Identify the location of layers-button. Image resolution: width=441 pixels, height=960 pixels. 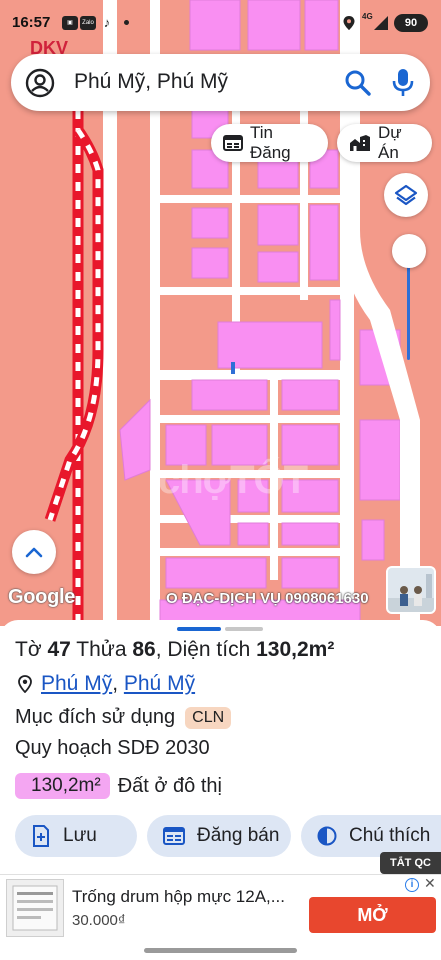
(406, 195).